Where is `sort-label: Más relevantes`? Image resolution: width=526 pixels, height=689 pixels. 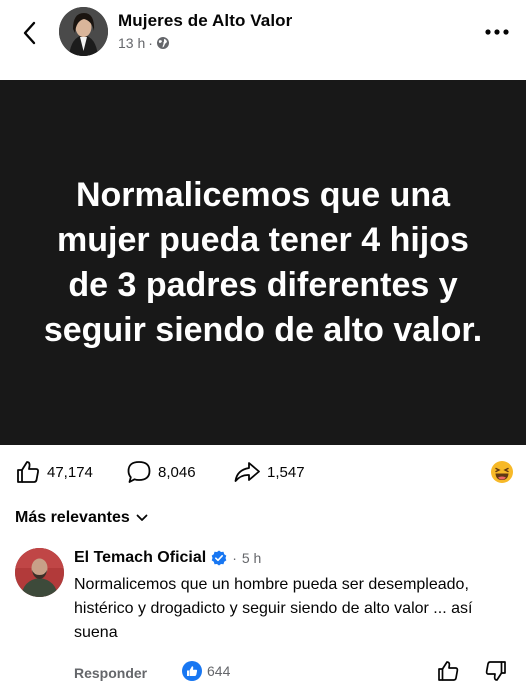
sort-label: Más relevantes is located at coordinates (72, 517).